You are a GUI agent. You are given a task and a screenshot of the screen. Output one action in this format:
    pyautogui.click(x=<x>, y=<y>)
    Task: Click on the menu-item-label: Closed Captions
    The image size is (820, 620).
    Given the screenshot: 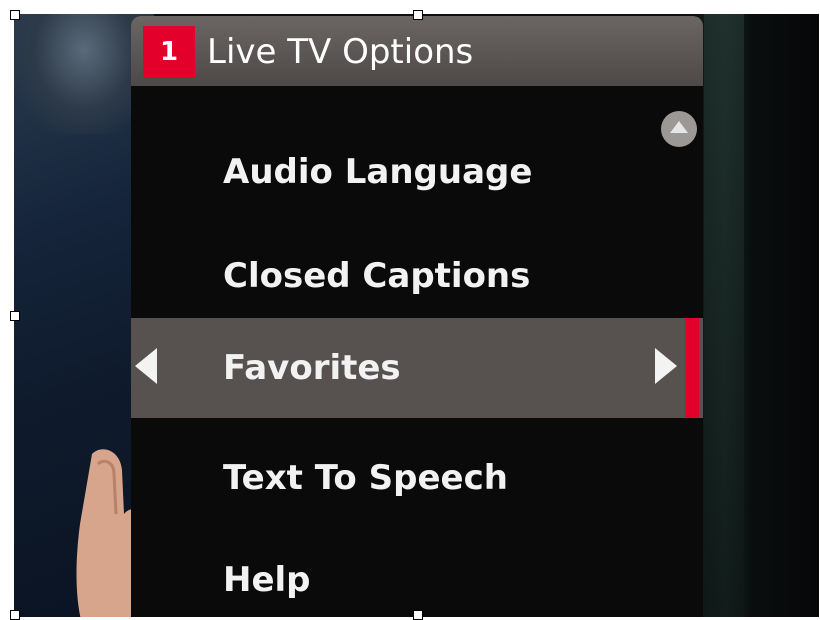 What is the action you would take?
    pyautogui.click(x=377, y=276)
    